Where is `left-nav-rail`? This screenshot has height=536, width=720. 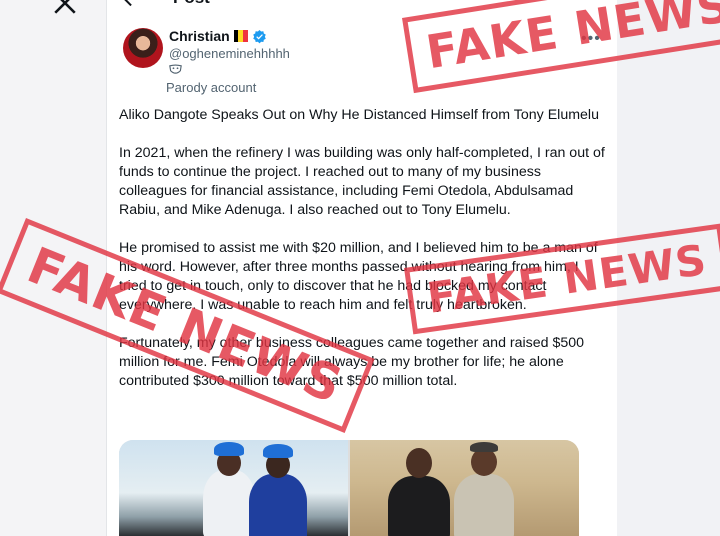
left-nav-rail is located at coordinates (53, 268).